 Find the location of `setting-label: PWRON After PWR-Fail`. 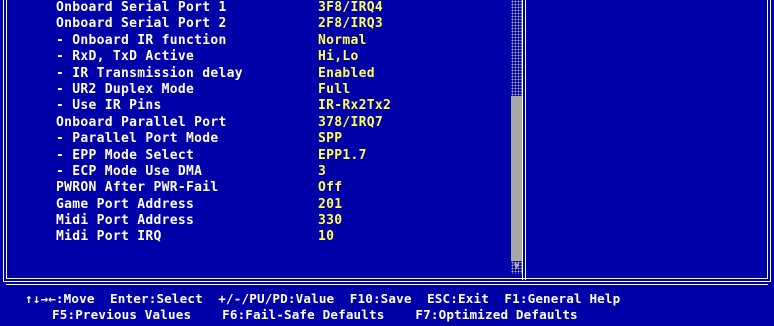

setting-label: PWRON After PWR-Fail is located at coordinates (137, 188).